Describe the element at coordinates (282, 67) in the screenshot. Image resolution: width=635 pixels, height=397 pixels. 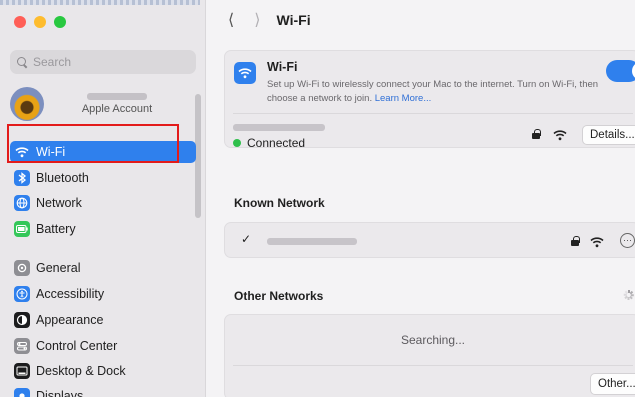
I see `wifi-card-title: Wi-Fi` at that location.